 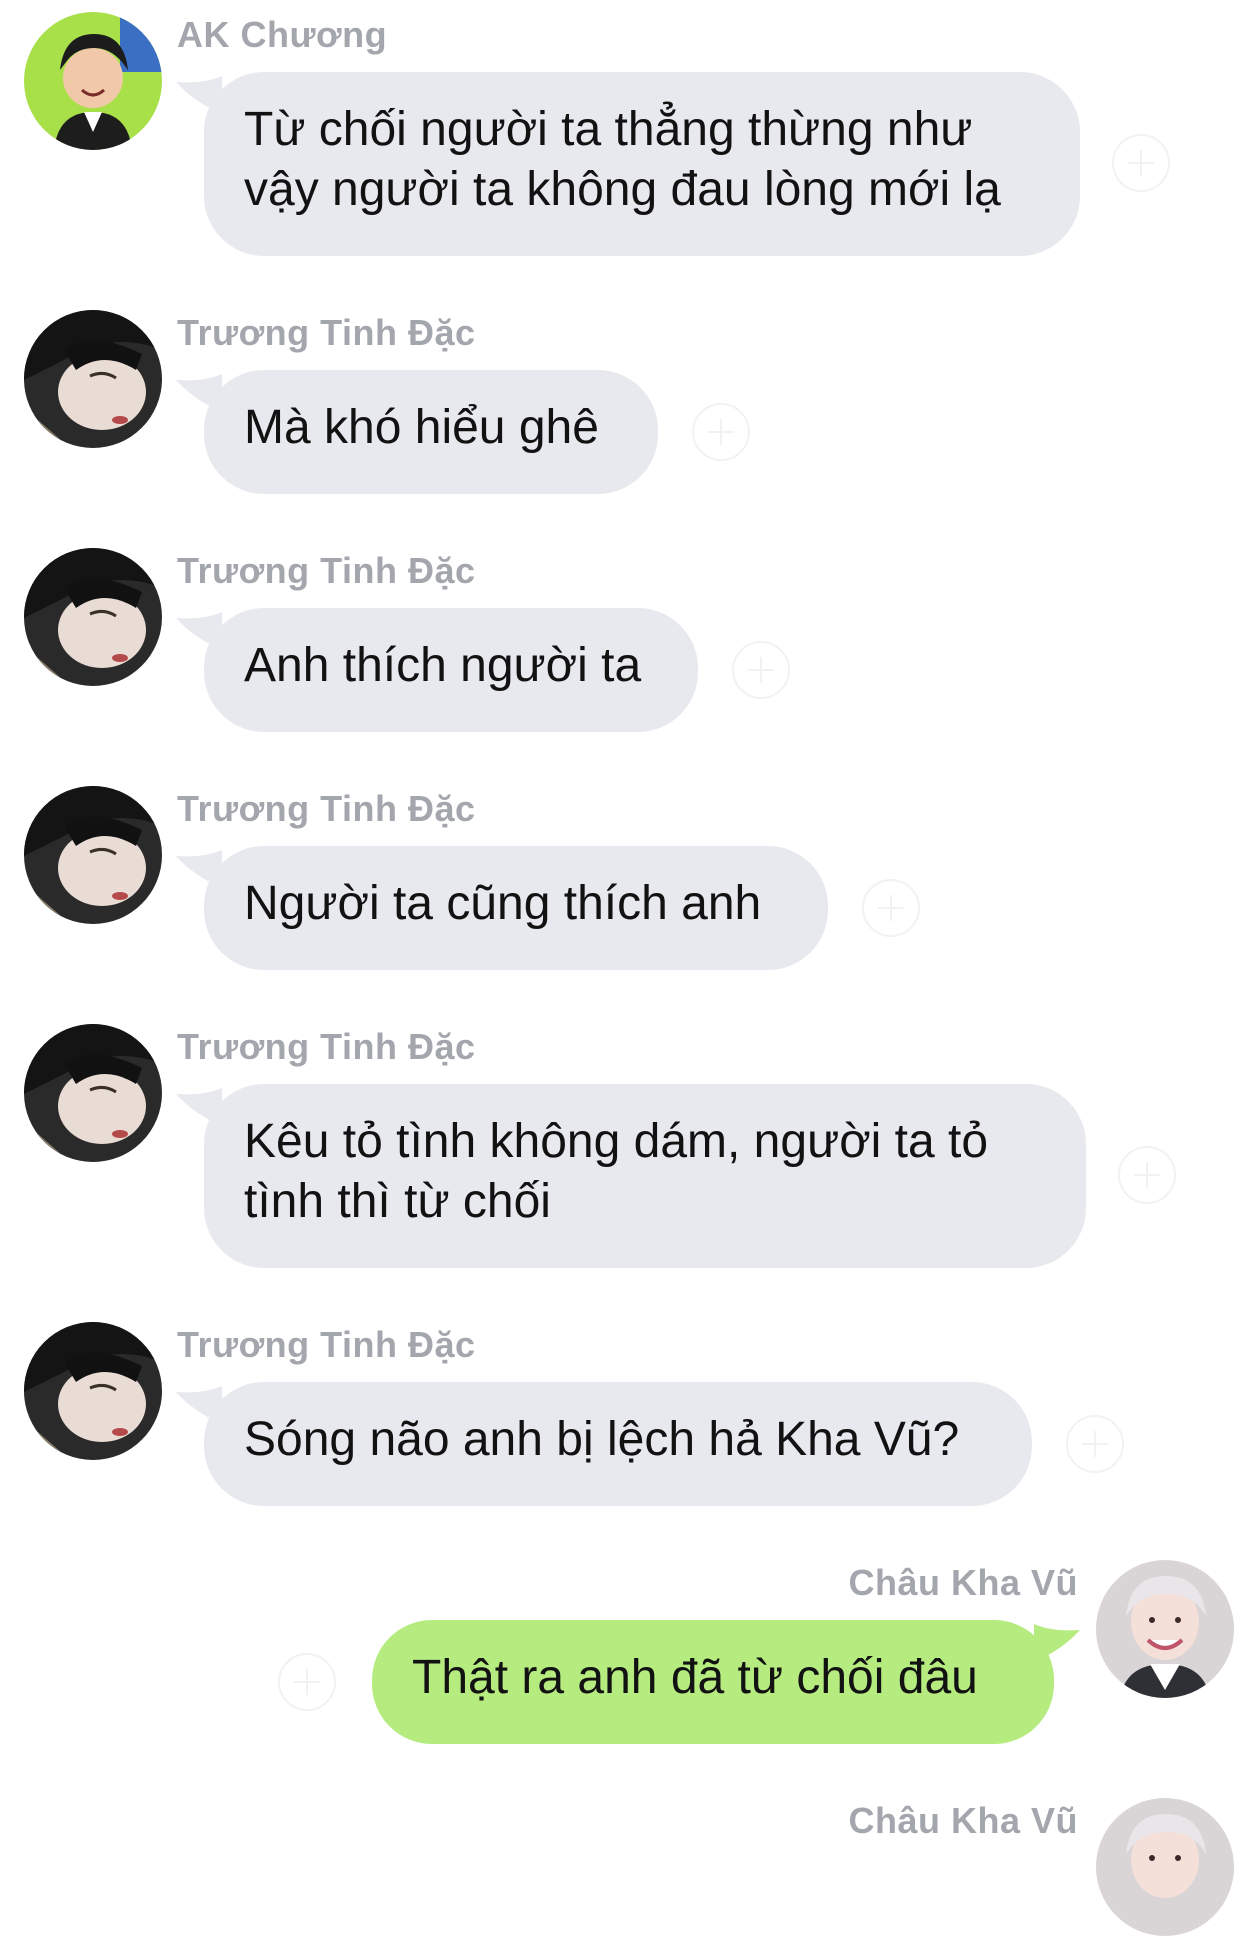 What do you see at coordinates (503, 903) in the screenshot?
I see `message-text-line: Người ta cũng thích anh` at bounding box center [503, 903].